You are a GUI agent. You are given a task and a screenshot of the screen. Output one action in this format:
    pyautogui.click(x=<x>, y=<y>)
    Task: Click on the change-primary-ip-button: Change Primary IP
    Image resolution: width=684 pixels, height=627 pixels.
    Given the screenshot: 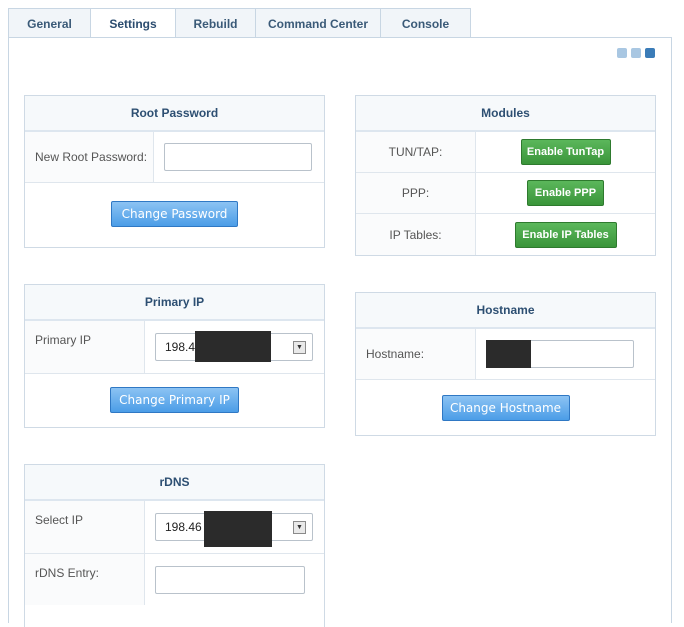 What is the action you would take?
    pyautogui.click(x=174, y=400)
    